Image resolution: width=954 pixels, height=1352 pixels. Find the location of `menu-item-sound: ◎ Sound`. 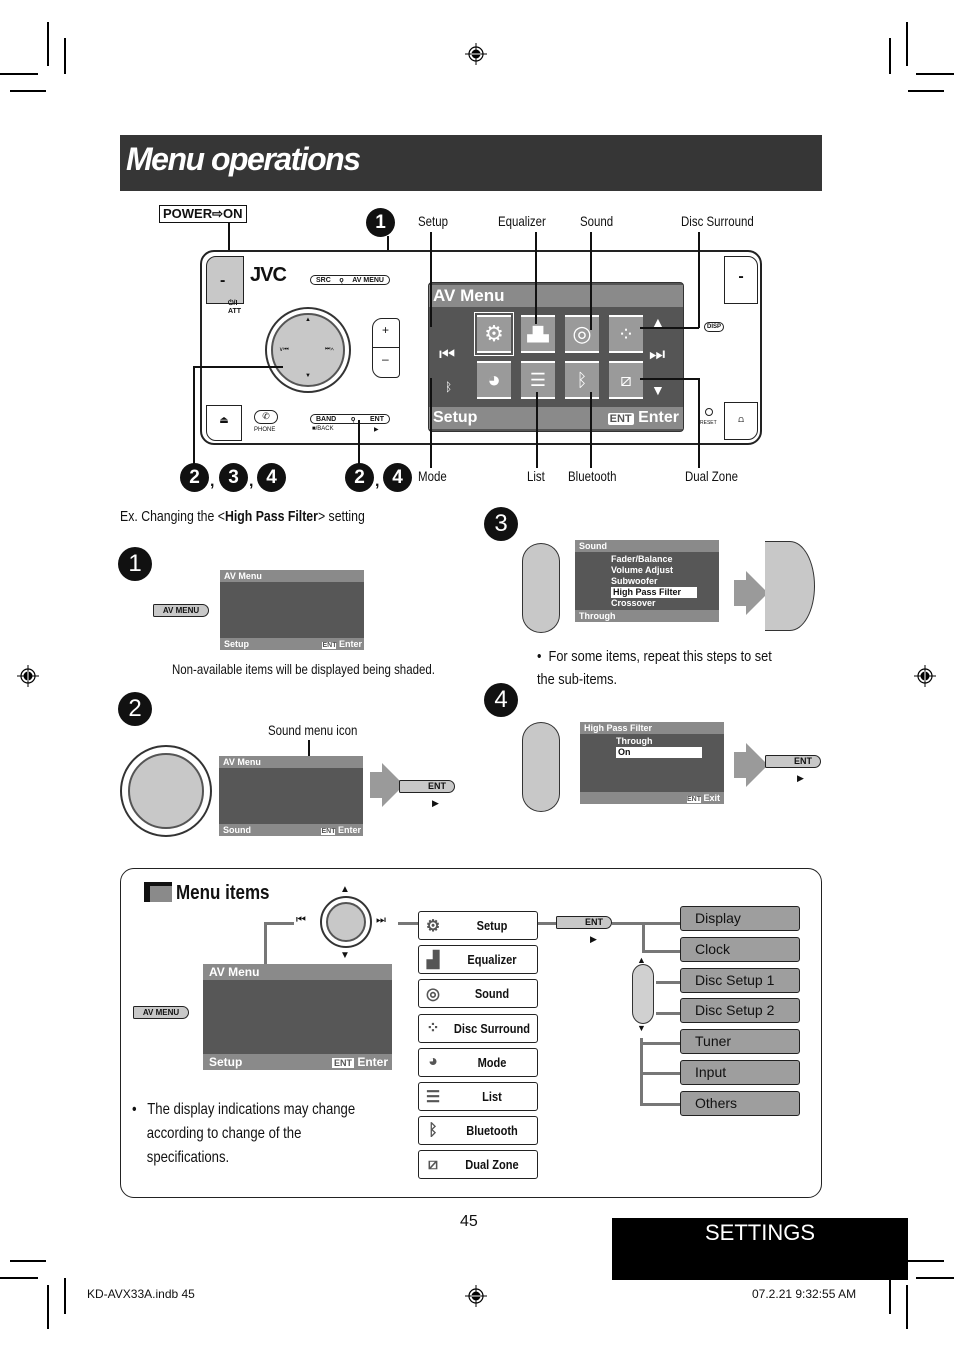

menu-item-sound: ◎ Sound is located at coordinates (478, 994).